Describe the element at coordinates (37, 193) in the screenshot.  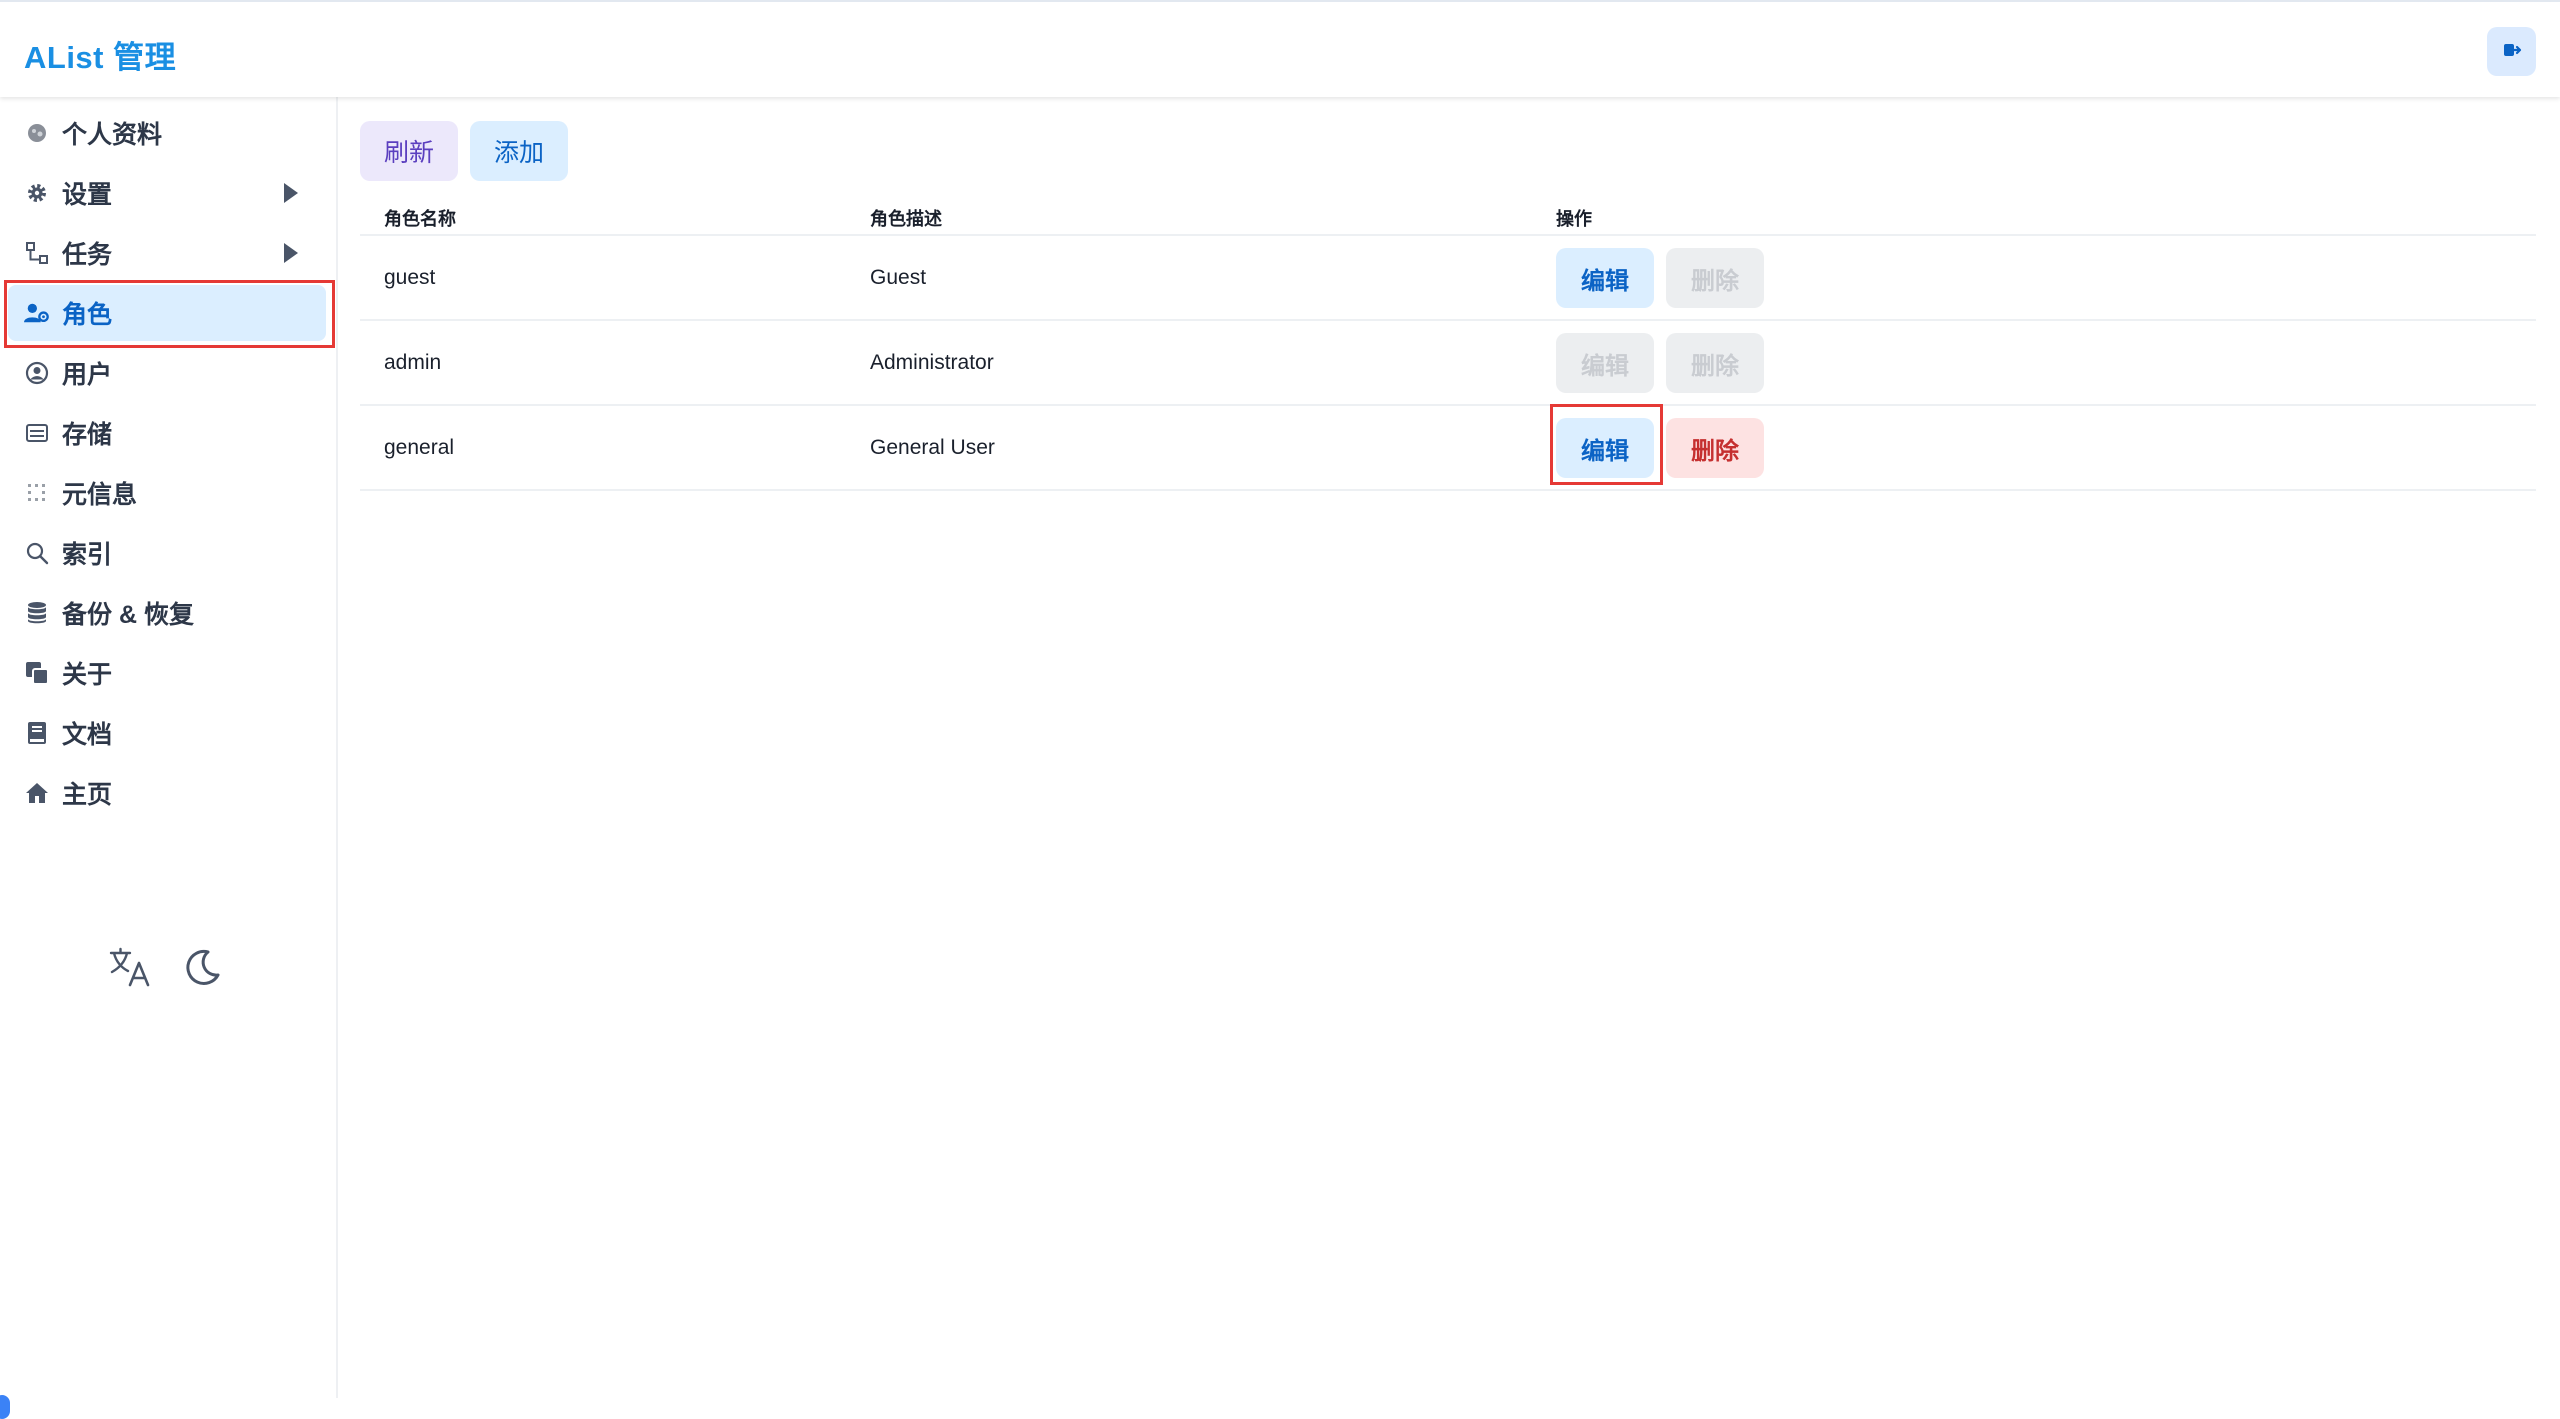
I see `gear-icon` at that location.